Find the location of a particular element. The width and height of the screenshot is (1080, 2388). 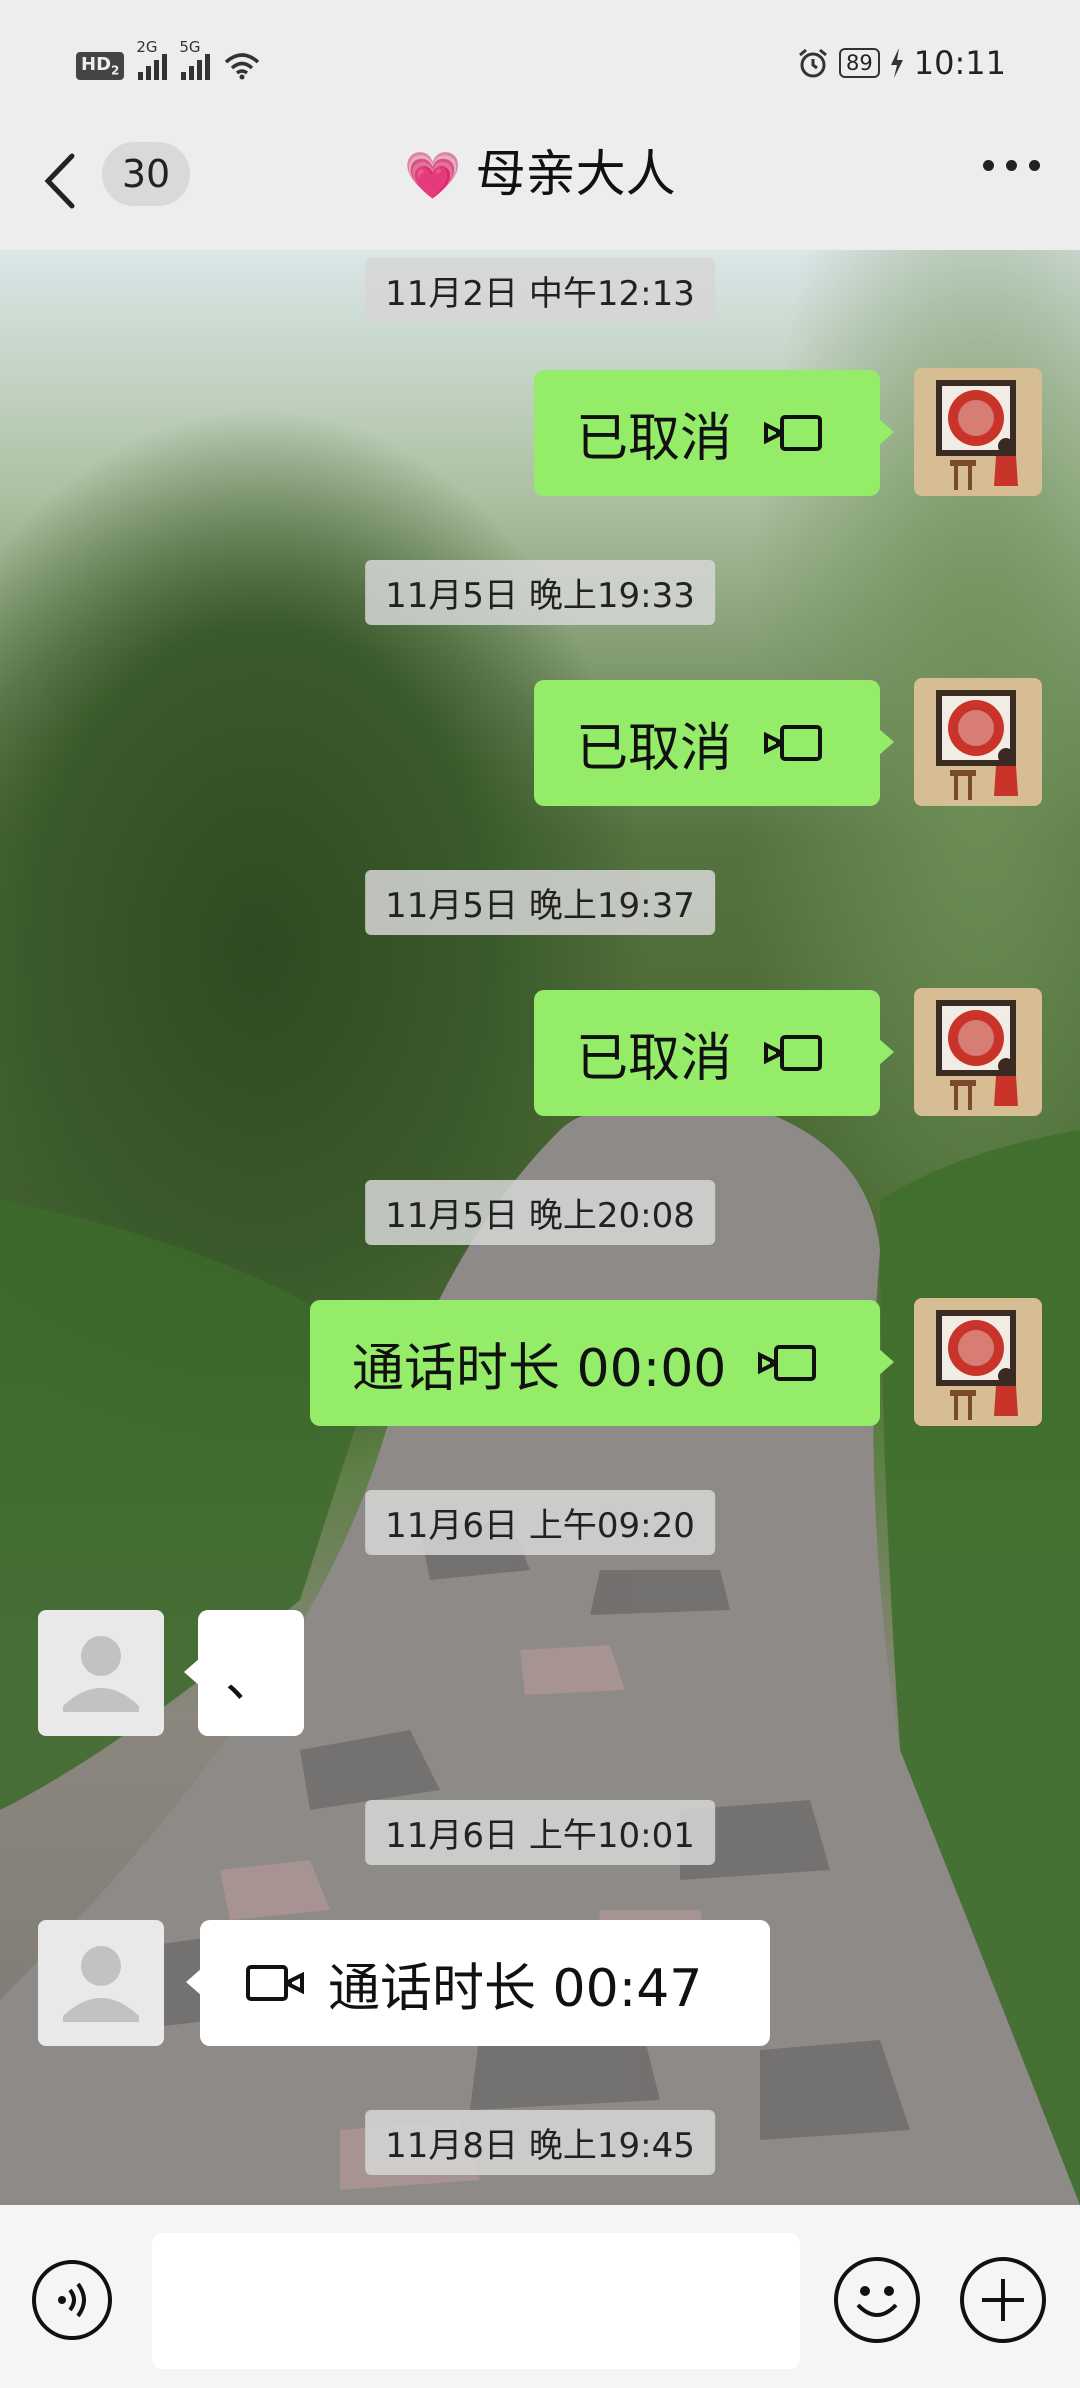

status-bar: HD2 2G 5G 89 10:11 is located at coordinates (540, 60).